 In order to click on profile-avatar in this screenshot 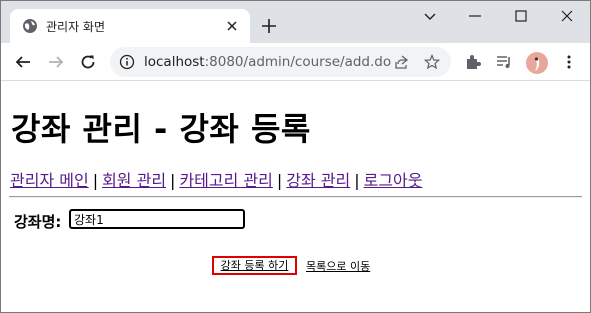, I will do `click(537, 63)`.